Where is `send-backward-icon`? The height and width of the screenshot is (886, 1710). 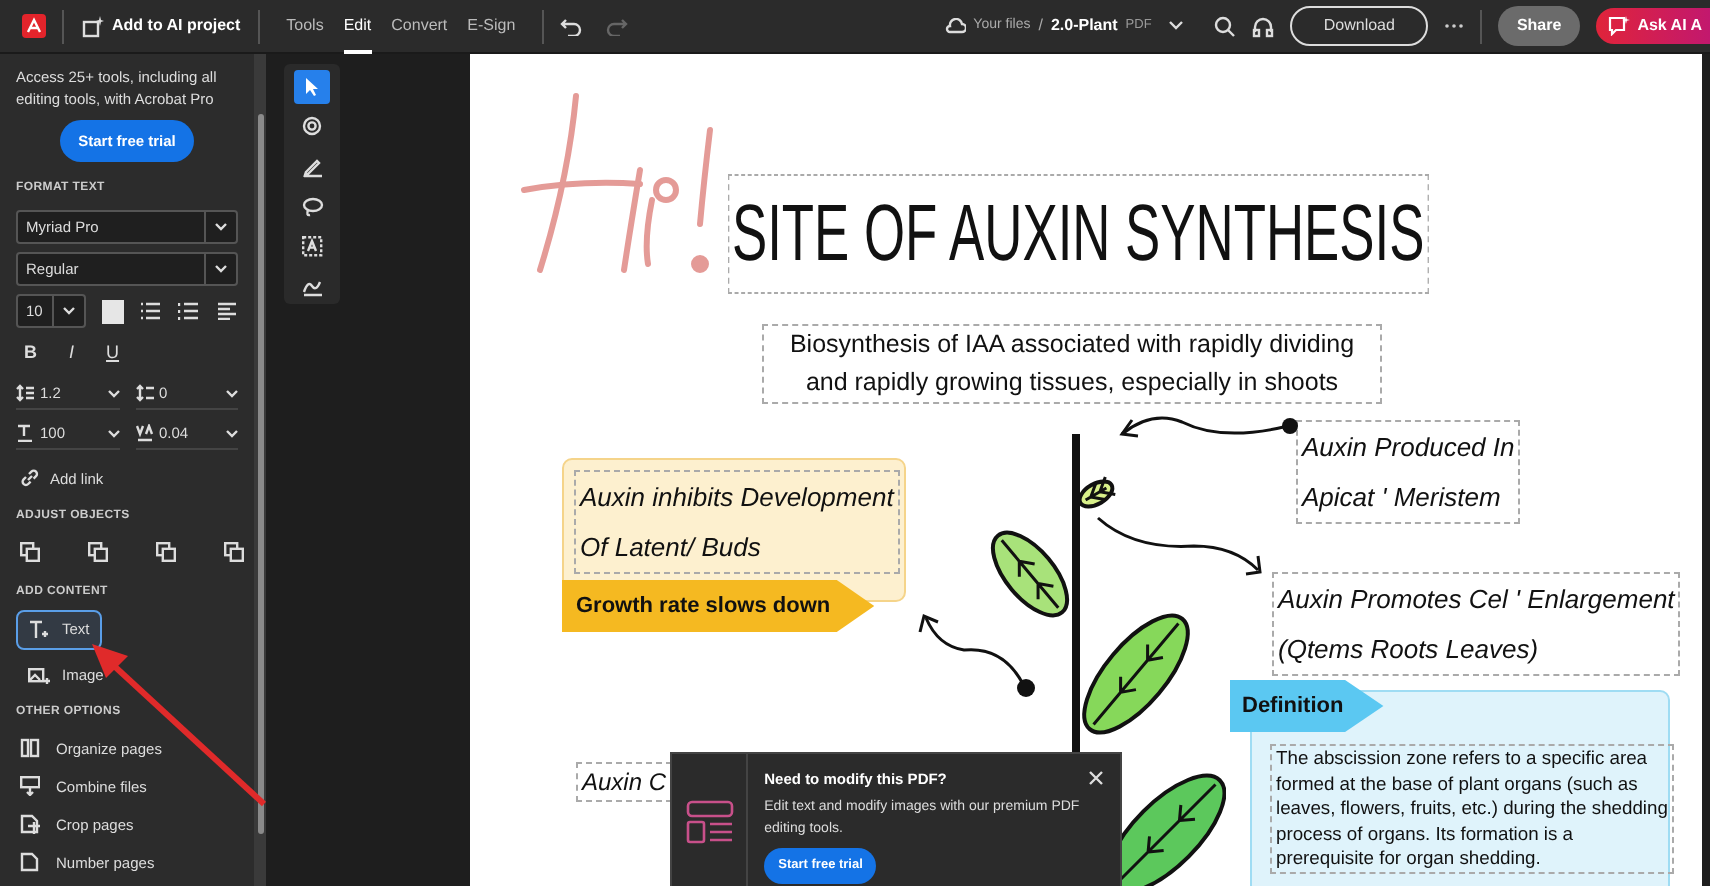
send-backward-icon is located at coordinates (98, 551).